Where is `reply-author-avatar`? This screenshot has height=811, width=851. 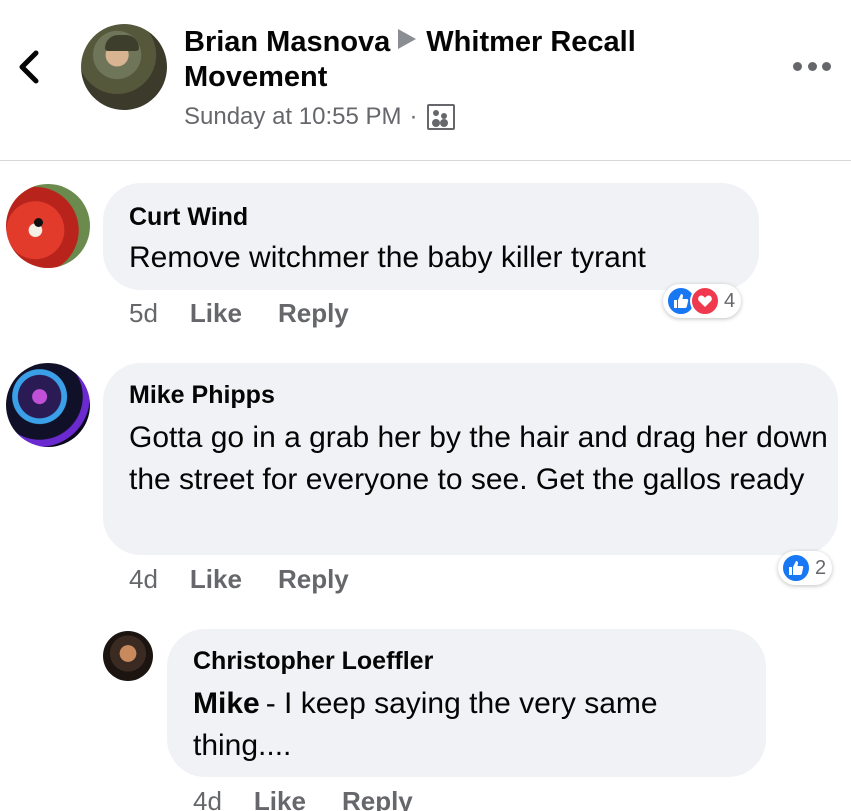 reply-author-avatar is located at coordinates (128, 656).